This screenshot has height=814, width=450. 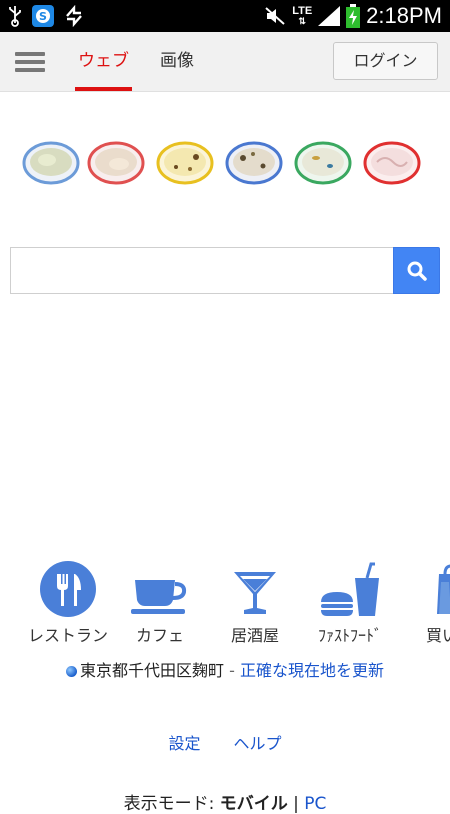 I want to click on location-place: 東京都千代田区麹町, so click(x=152, y=670).